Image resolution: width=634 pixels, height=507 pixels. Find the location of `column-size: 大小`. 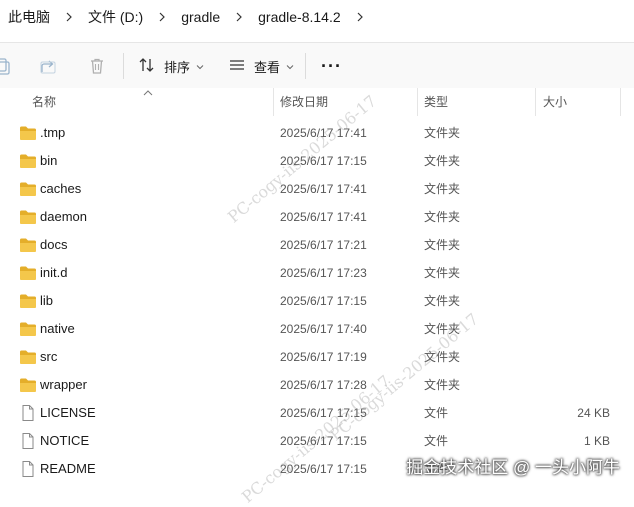

column-size: 大小 is located at coordinates (555, 102).